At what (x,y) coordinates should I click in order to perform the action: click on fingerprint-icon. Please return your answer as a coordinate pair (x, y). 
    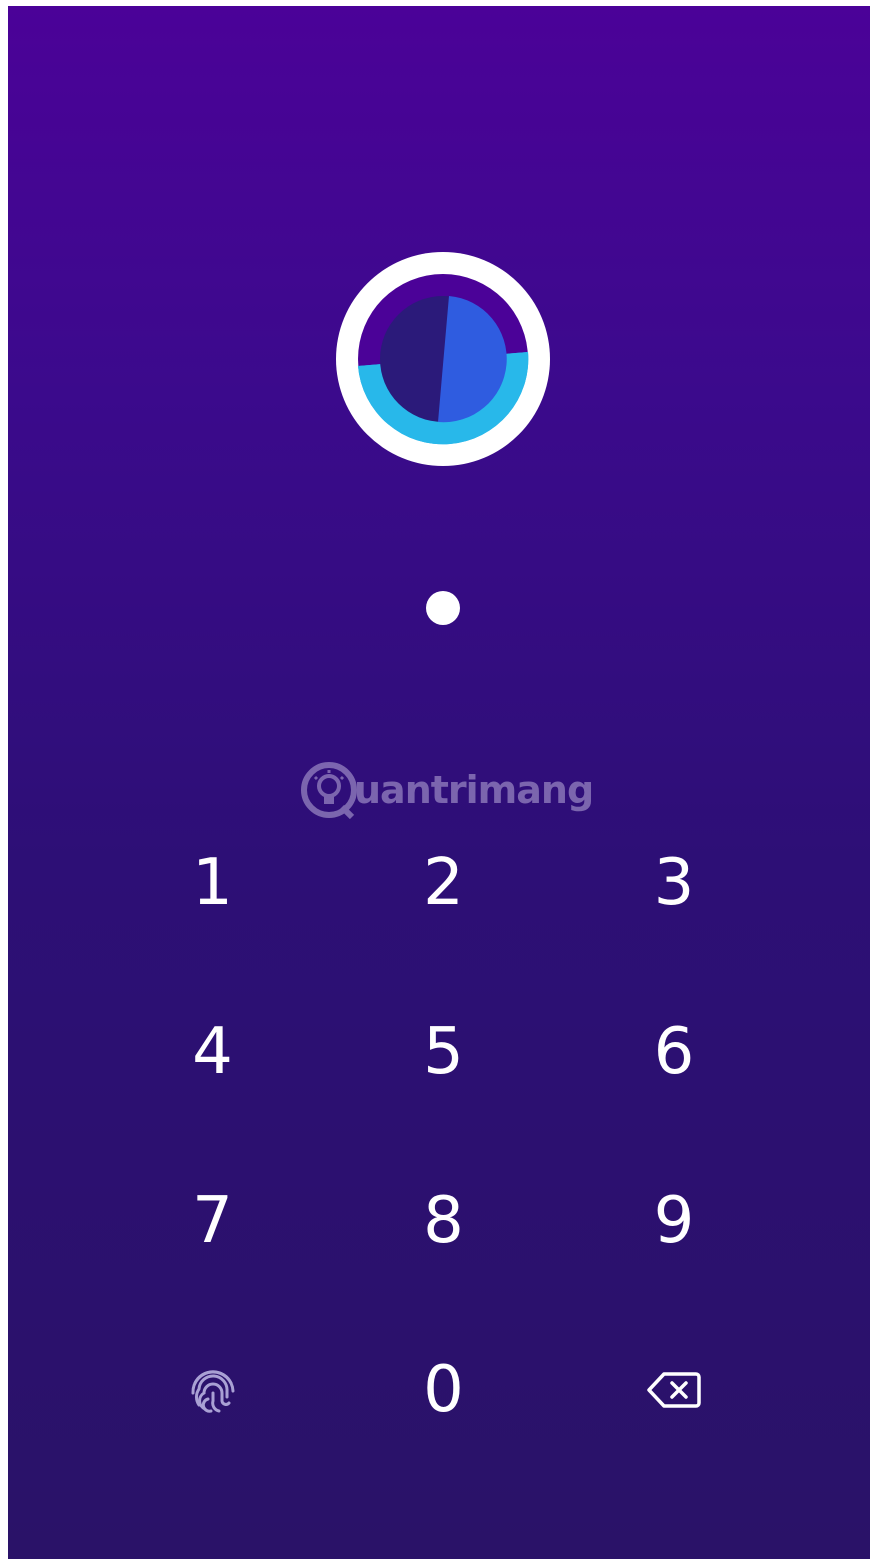
    Looking at the image, I should click on (213, 1390).